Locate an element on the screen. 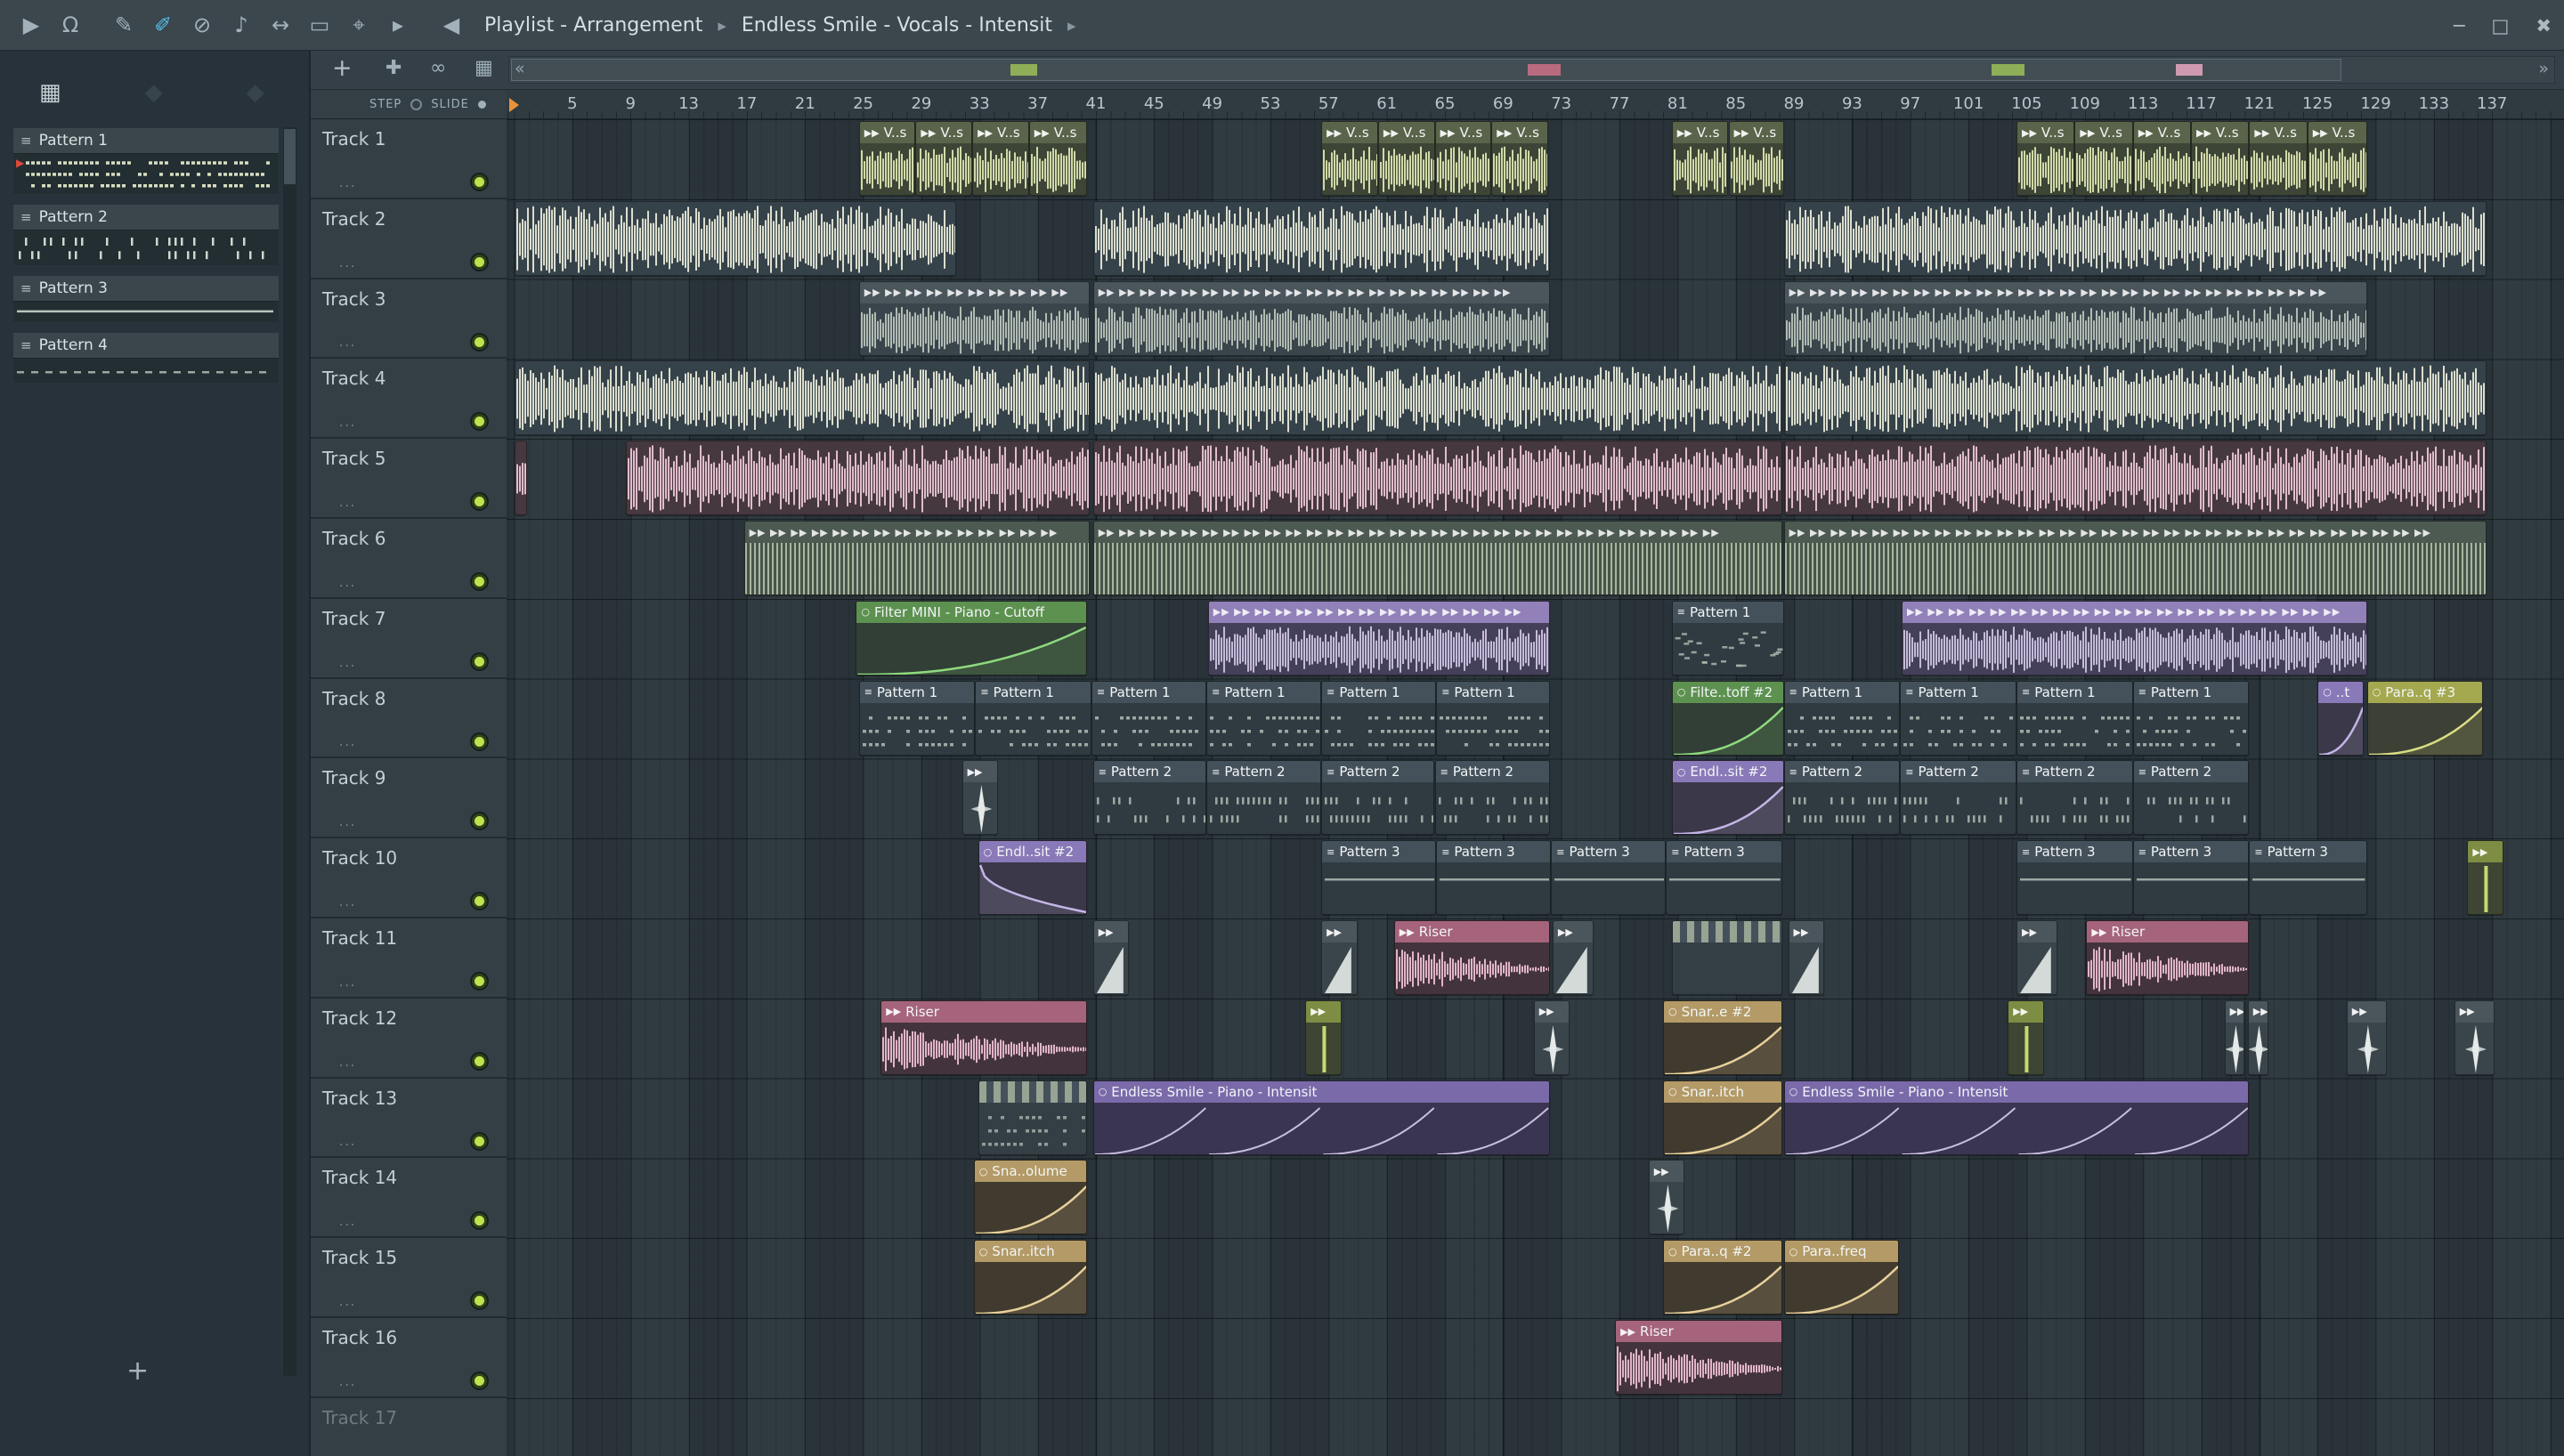  playlist-clip-filter-mini-piano-cutoff: ○ Filter MINI - Piano - Cutoff is located at coordinates (972, 637).